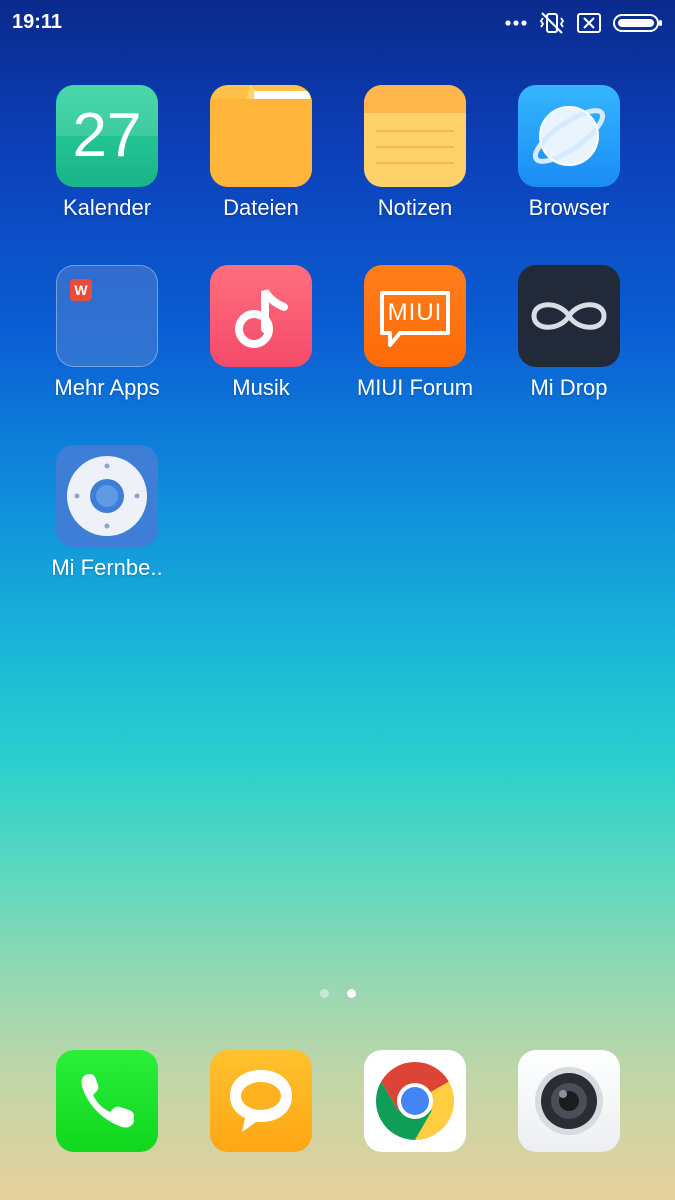  I want to click on camera-icon, so click(569, 1101).